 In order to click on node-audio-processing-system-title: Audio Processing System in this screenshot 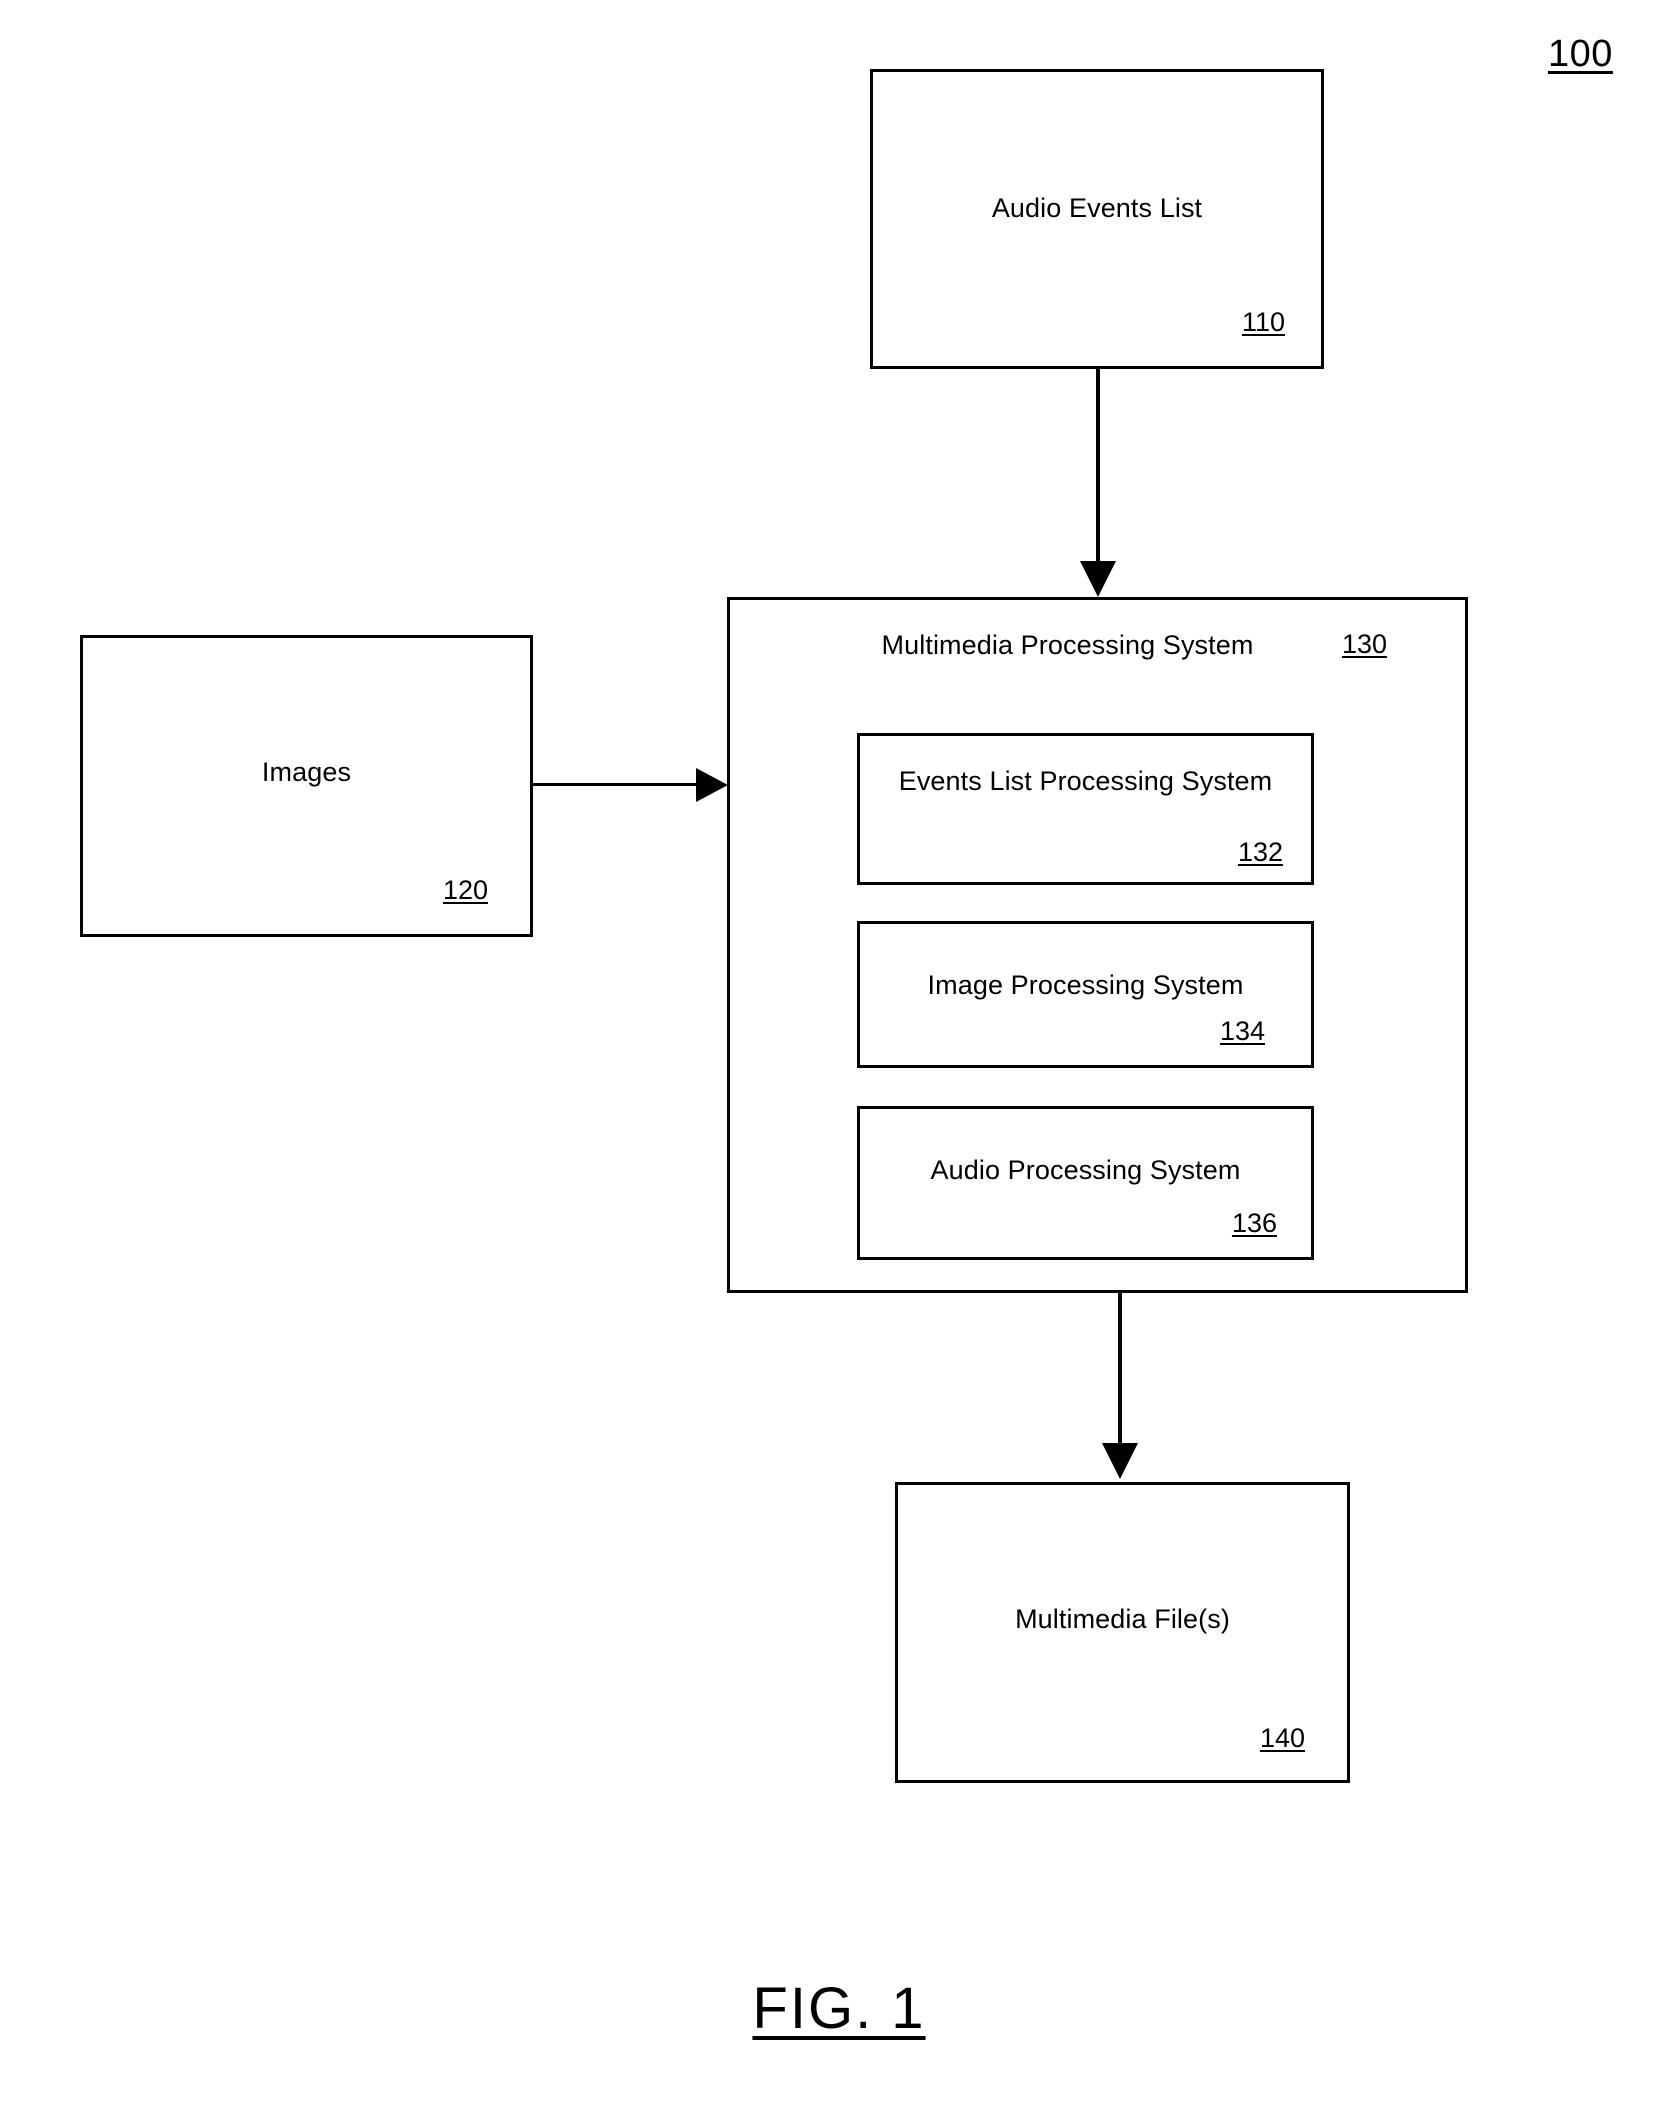, I will do `click(1085, 1170)`.